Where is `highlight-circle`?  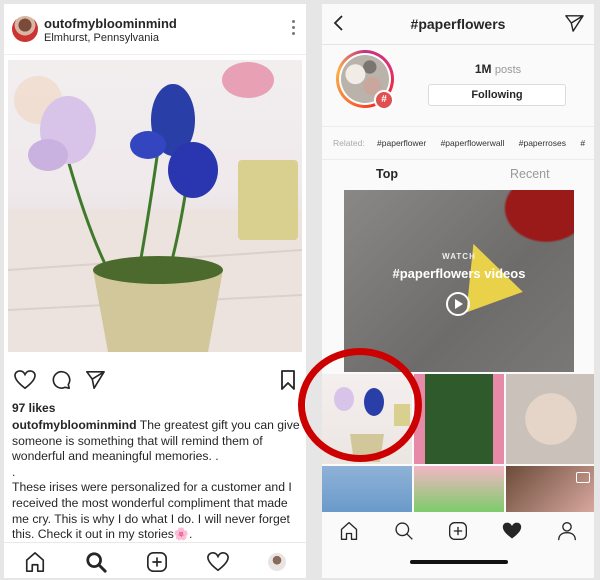
highlight-circle is located at coordinates (360, 405).